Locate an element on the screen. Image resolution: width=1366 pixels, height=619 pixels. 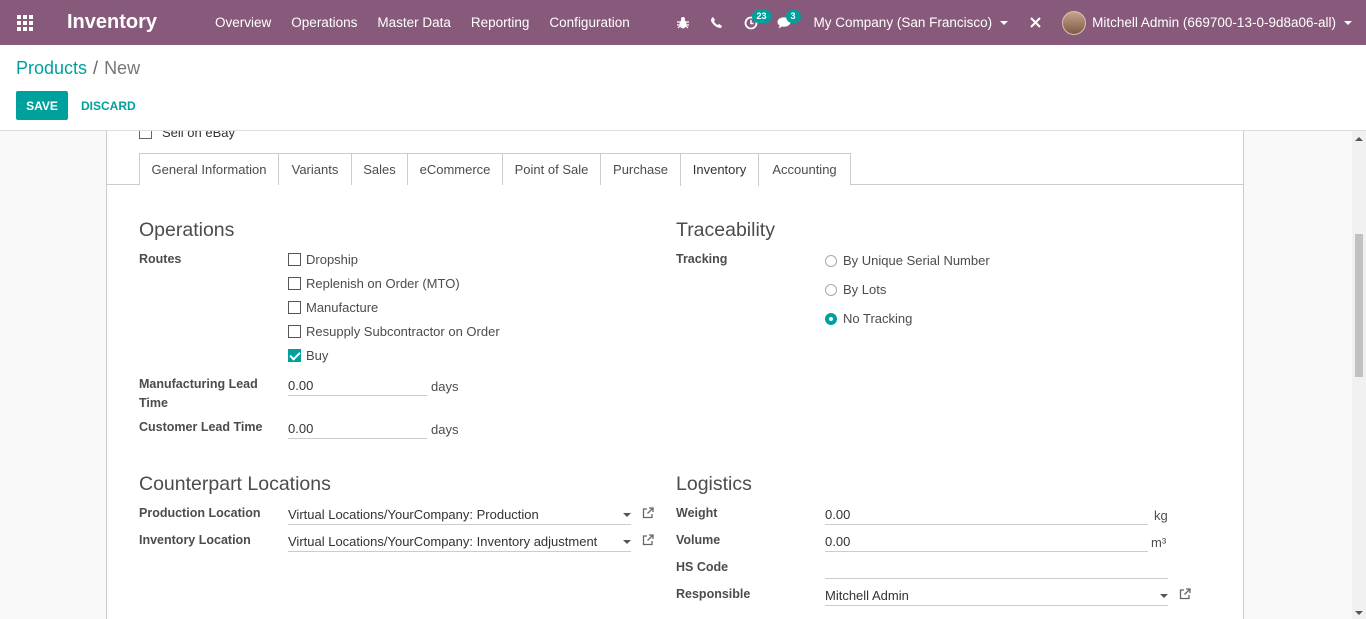
customer-lead-time-input is located at coordinates (357, 429).